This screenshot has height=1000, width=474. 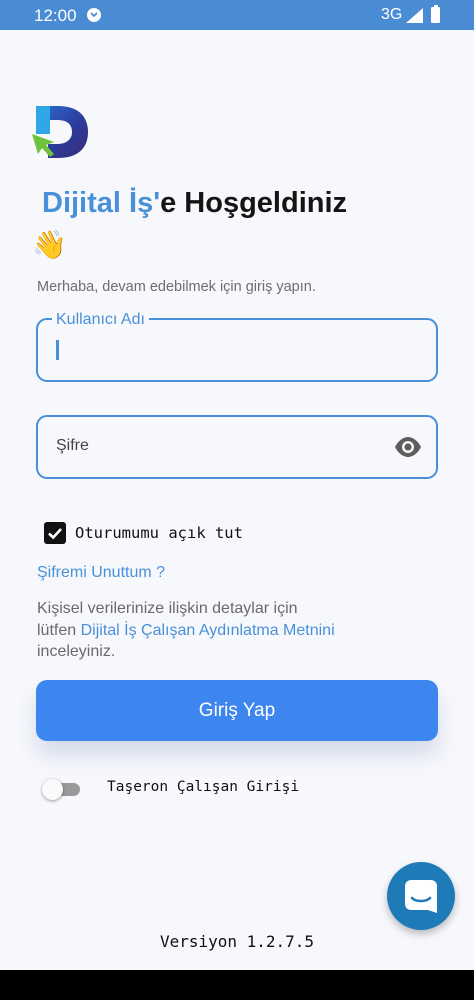 I want to click on toggle-thumb, so click(x=52, y=789).